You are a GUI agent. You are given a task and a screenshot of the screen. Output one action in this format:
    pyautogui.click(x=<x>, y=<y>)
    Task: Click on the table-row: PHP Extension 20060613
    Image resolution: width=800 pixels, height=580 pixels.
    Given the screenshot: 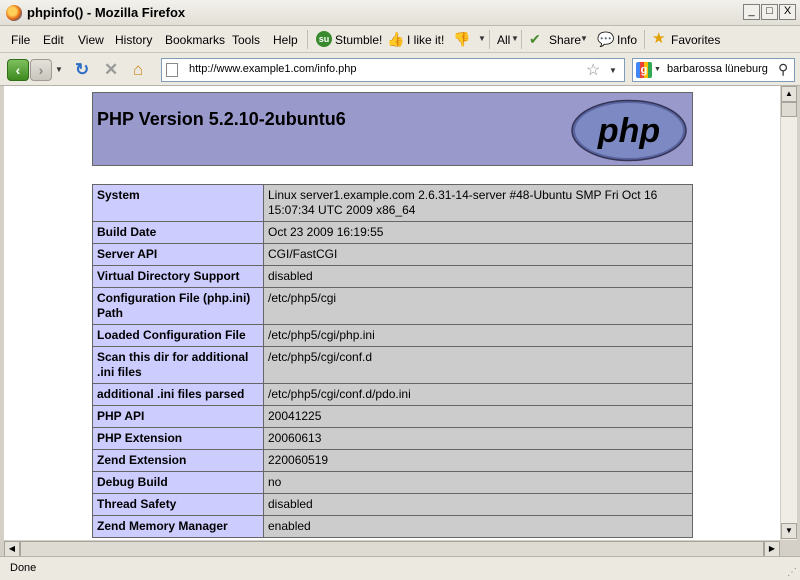 What is the action you would take?
    pyautogui.click(x=392, y=438)
    